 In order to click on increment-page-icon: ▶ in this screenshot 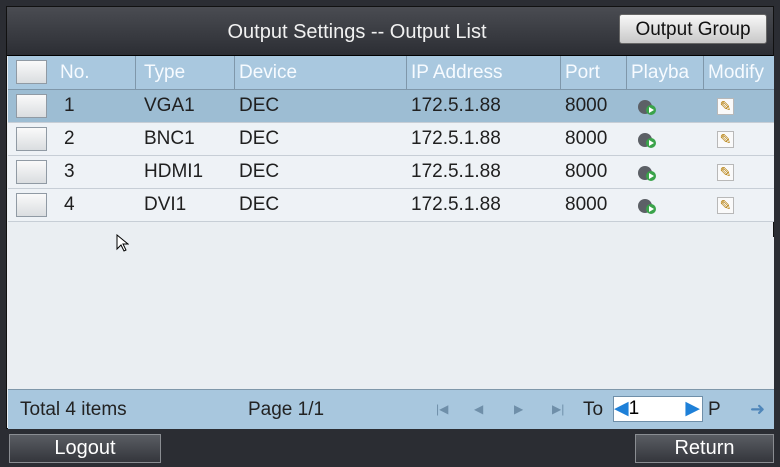, I will do `click(692, 409)`.